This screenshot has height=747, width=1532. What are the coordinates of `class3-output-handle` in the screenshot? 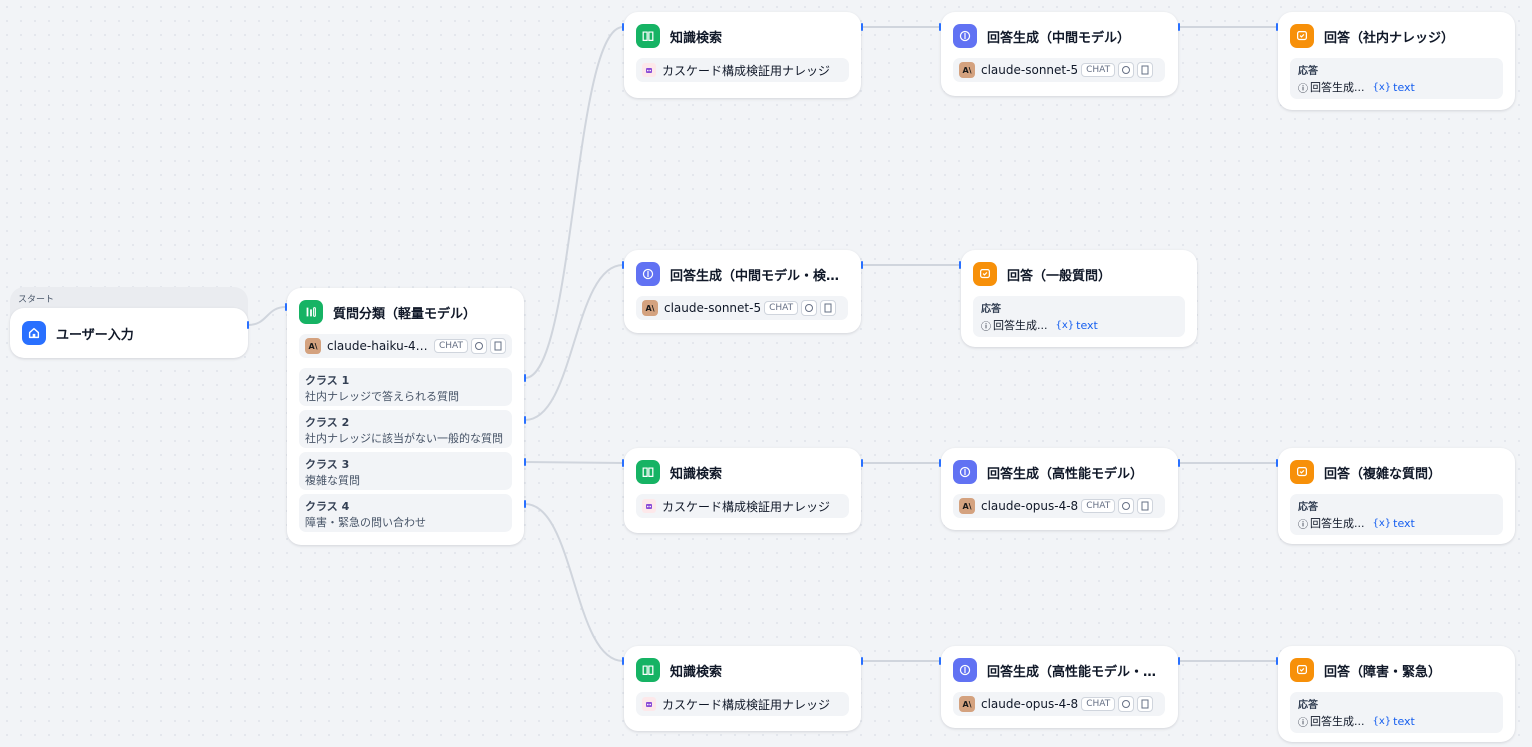 It's located at (525, 462).